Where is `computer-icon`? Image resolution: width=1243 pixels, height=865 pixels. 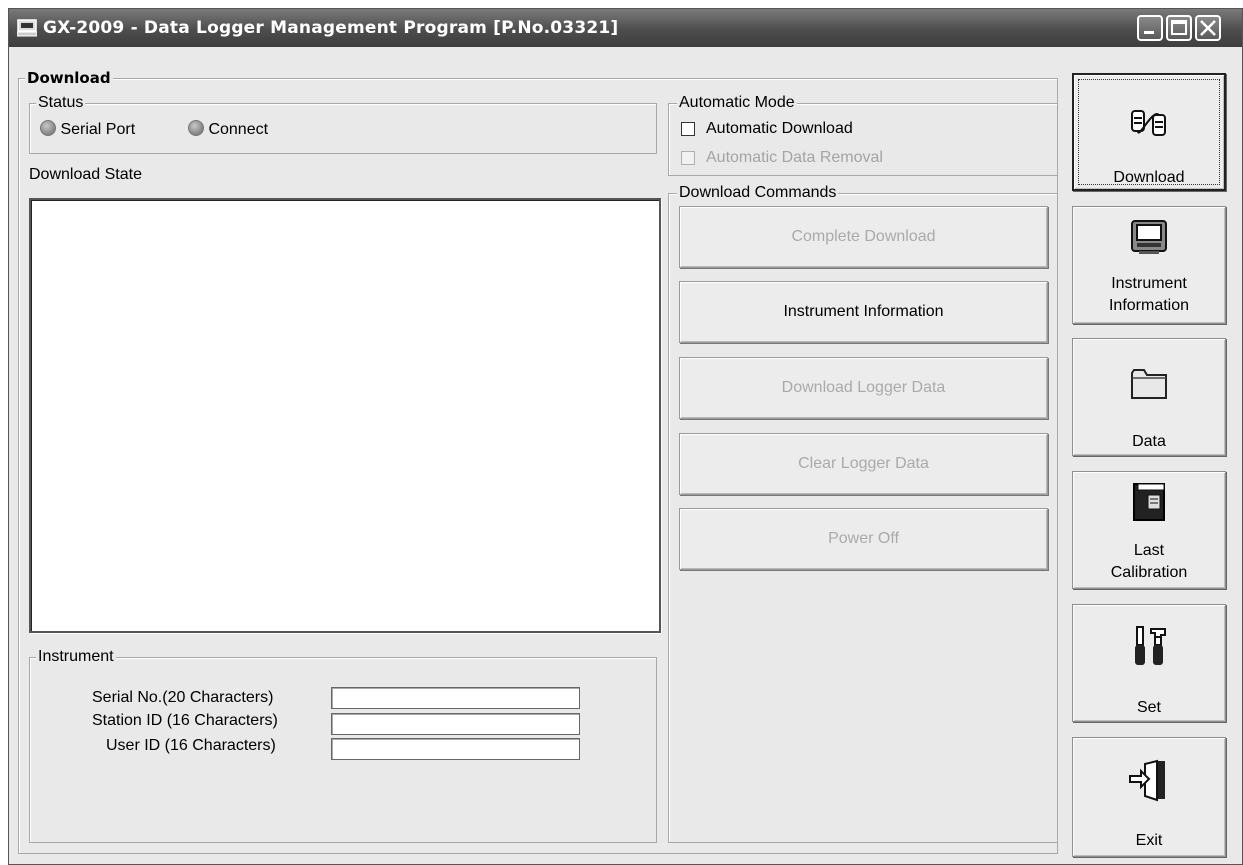
computer-icon is located at coordinates (27, 28).